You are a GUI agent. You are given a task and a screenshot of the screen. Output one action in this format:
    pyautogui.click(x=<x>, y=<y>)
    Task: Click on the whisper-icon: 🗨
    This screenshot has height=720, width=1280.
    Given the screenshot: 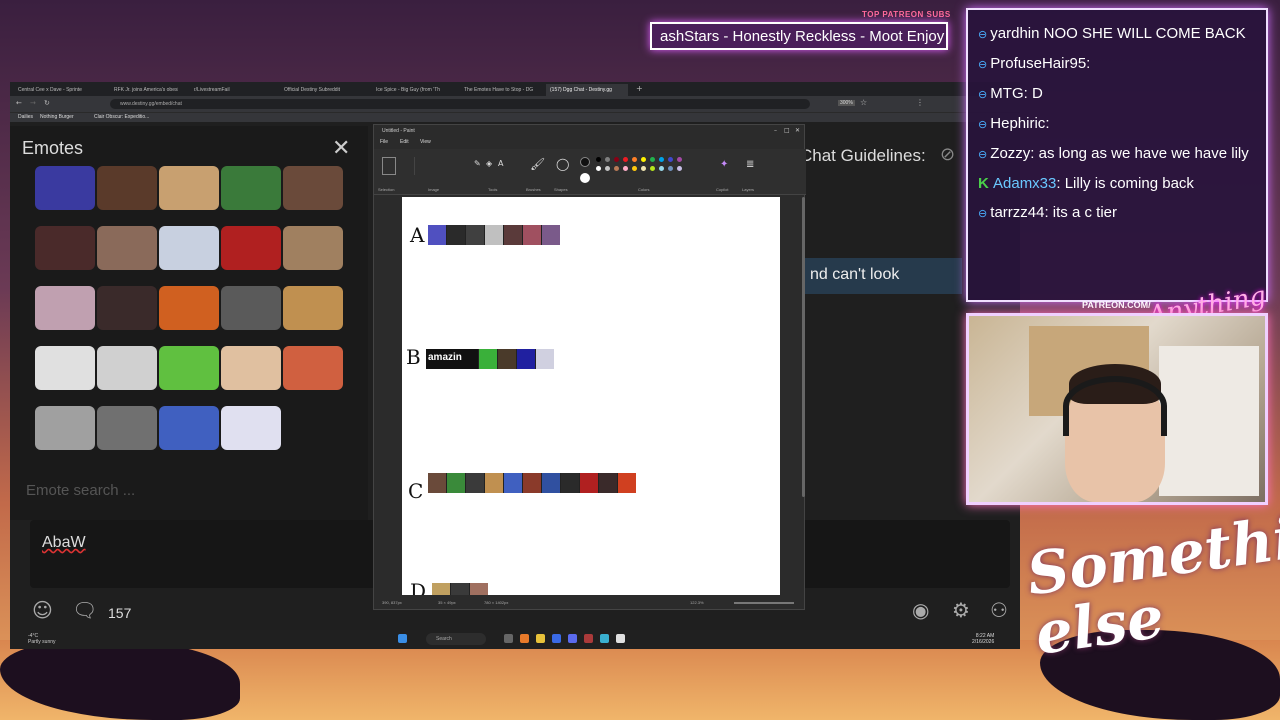 What is the action you would take?
    pyautogui.click(x=84, y=610)
    